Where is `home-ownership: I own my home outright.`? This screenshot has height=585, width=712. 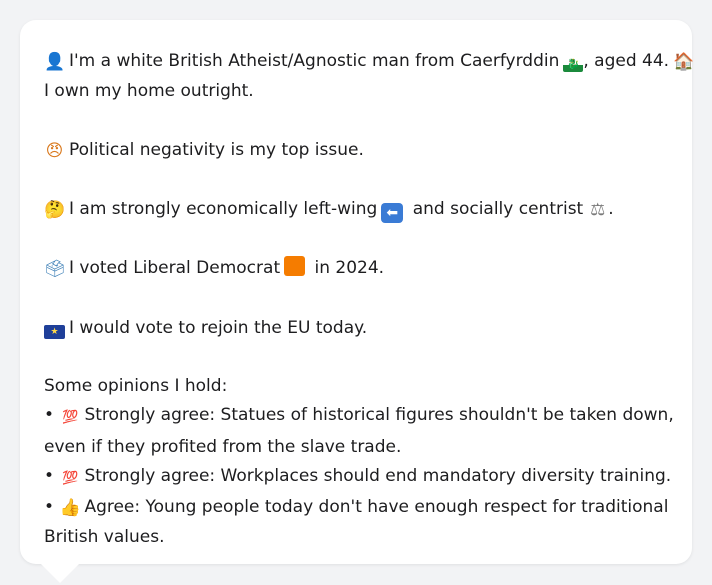 home-ownership: I own my home outright. is located at coordinates (149, 91).